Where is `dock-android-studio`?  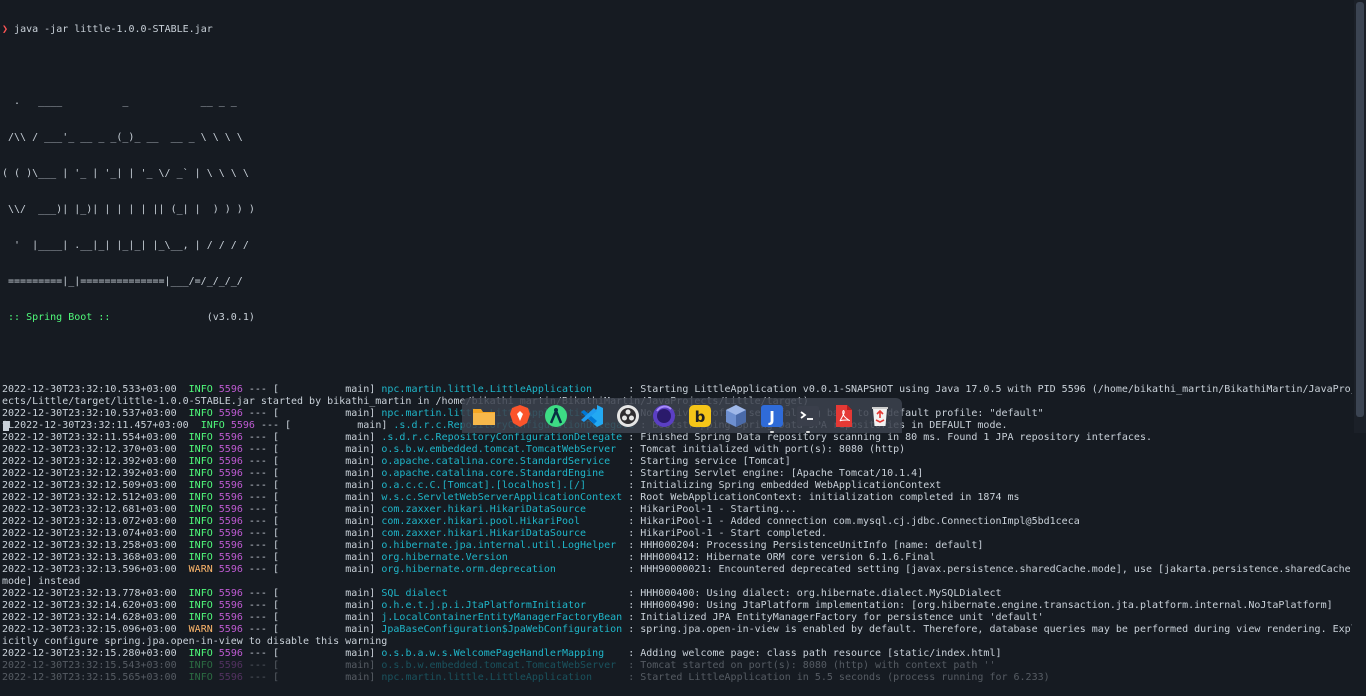
dock-android-studio is located at coordinates (556, 416).